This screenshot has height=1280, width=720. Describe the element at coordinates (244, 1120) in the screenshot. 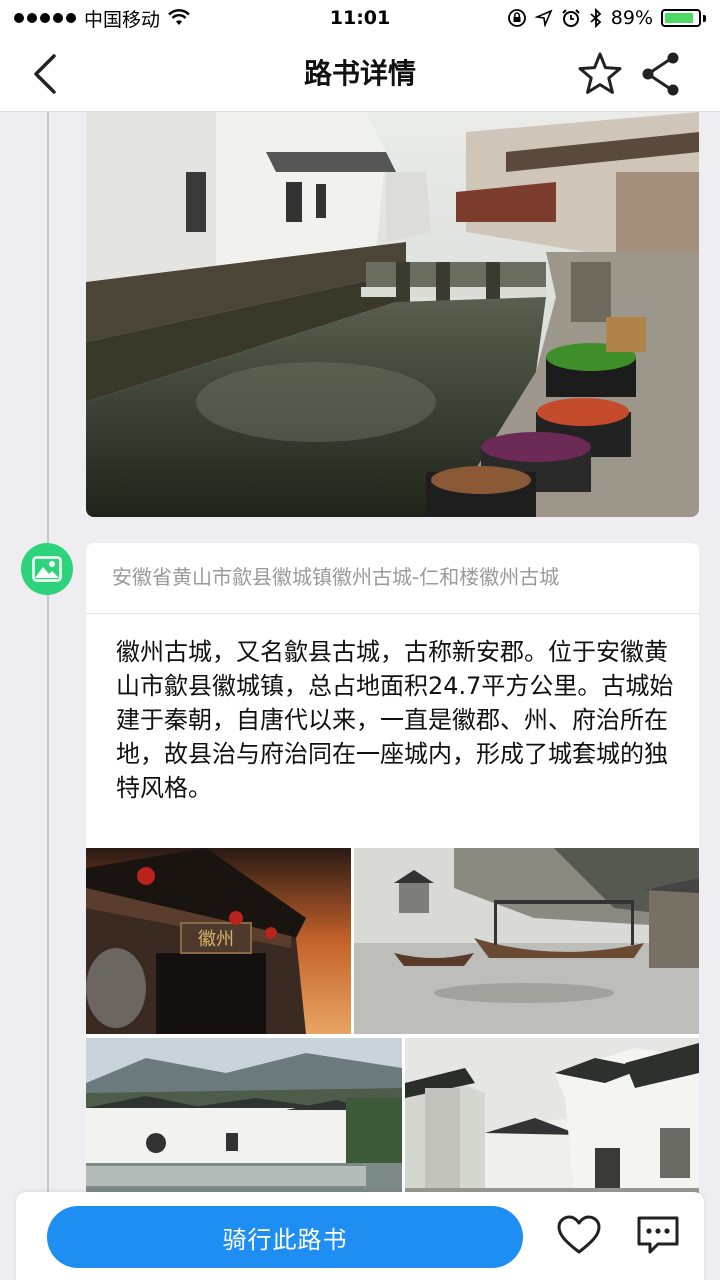

I see `lakeside-village-photo` at that location.